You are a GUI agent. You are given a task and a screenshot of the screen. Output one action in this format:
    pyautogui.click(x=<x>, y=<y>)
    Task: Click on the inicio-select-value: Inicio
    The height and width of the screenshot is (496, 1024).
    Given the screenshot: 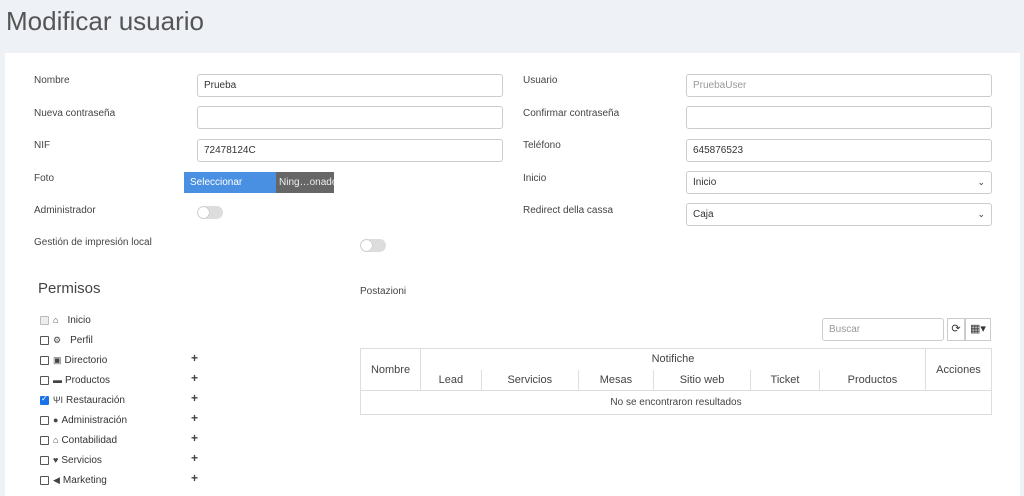 What is the action you would take?
    pyautogui.click(x=705, y=182)
    